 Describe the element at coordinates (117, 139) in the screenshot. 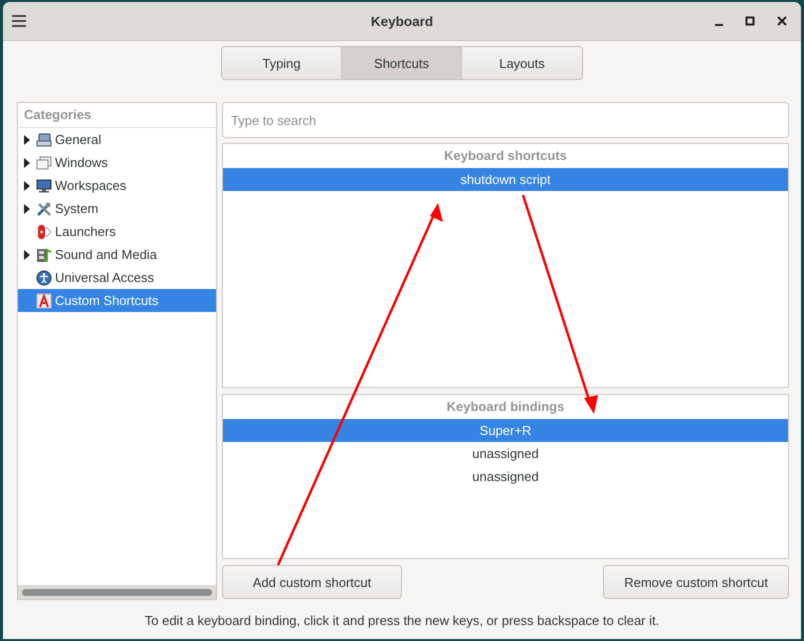

I see `category-item: General` at that location.